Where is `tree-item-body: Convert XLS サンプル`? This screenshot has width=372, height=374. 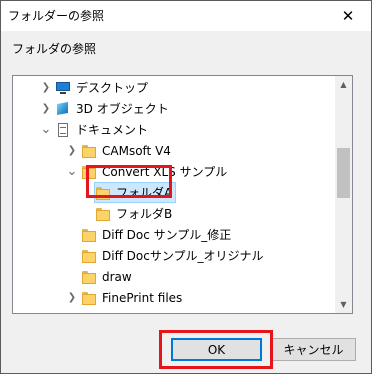
tree-item-body: Convert XLS サンプル is located at coordinates (155, 171).